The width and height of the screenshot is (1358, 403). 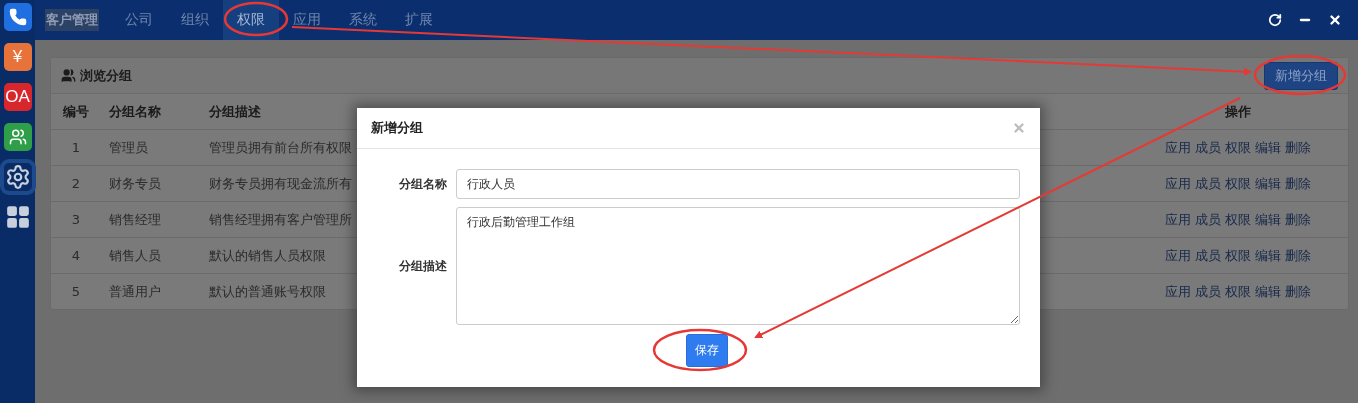 I want to click on column-header: 分组描述, so click(x=235, y=111).